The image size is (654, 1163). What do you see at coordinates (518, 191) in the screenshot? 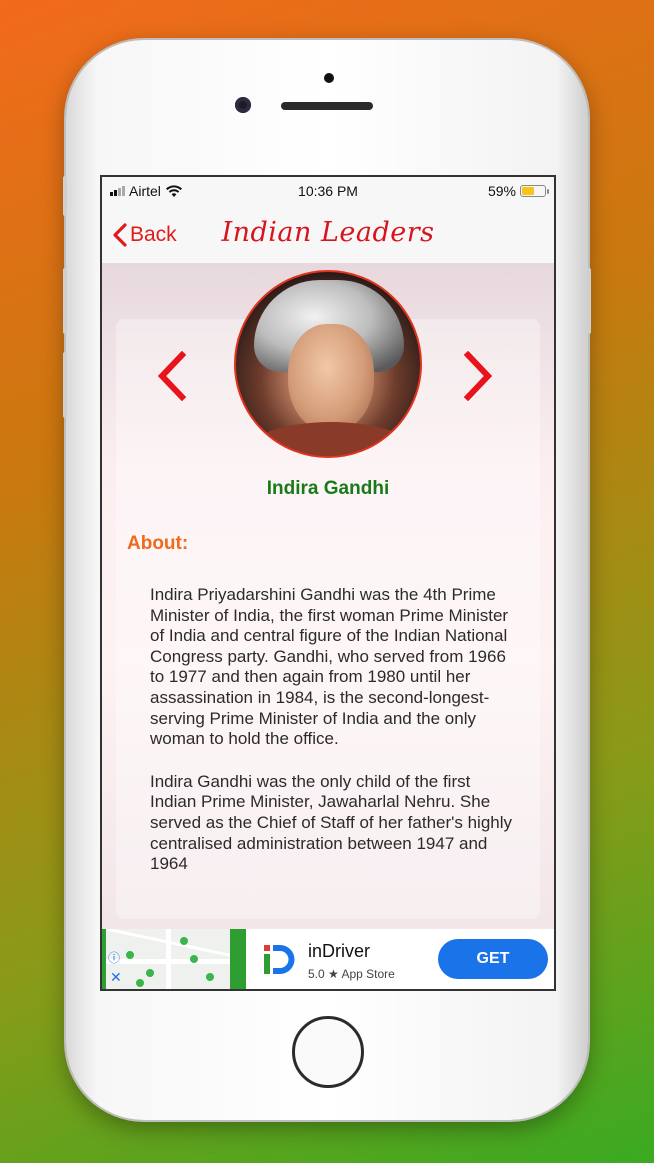
I see `status-right: 59%` at bounding box center [518, 191].